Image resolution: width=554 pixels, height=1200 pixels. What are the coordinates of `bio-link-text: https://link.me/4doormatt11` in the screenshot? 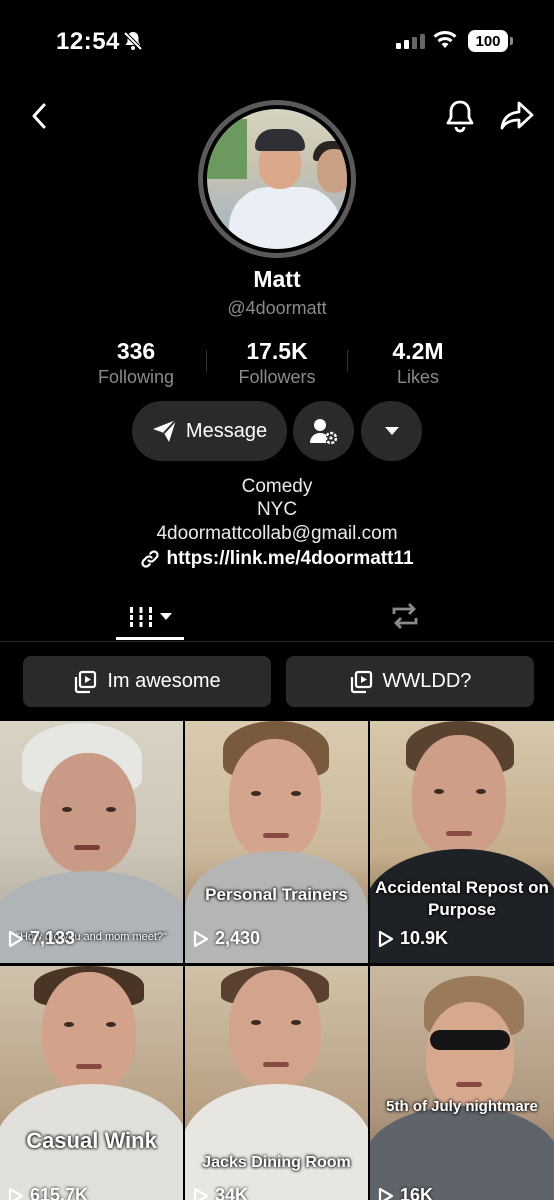 It's located at (290, 558).